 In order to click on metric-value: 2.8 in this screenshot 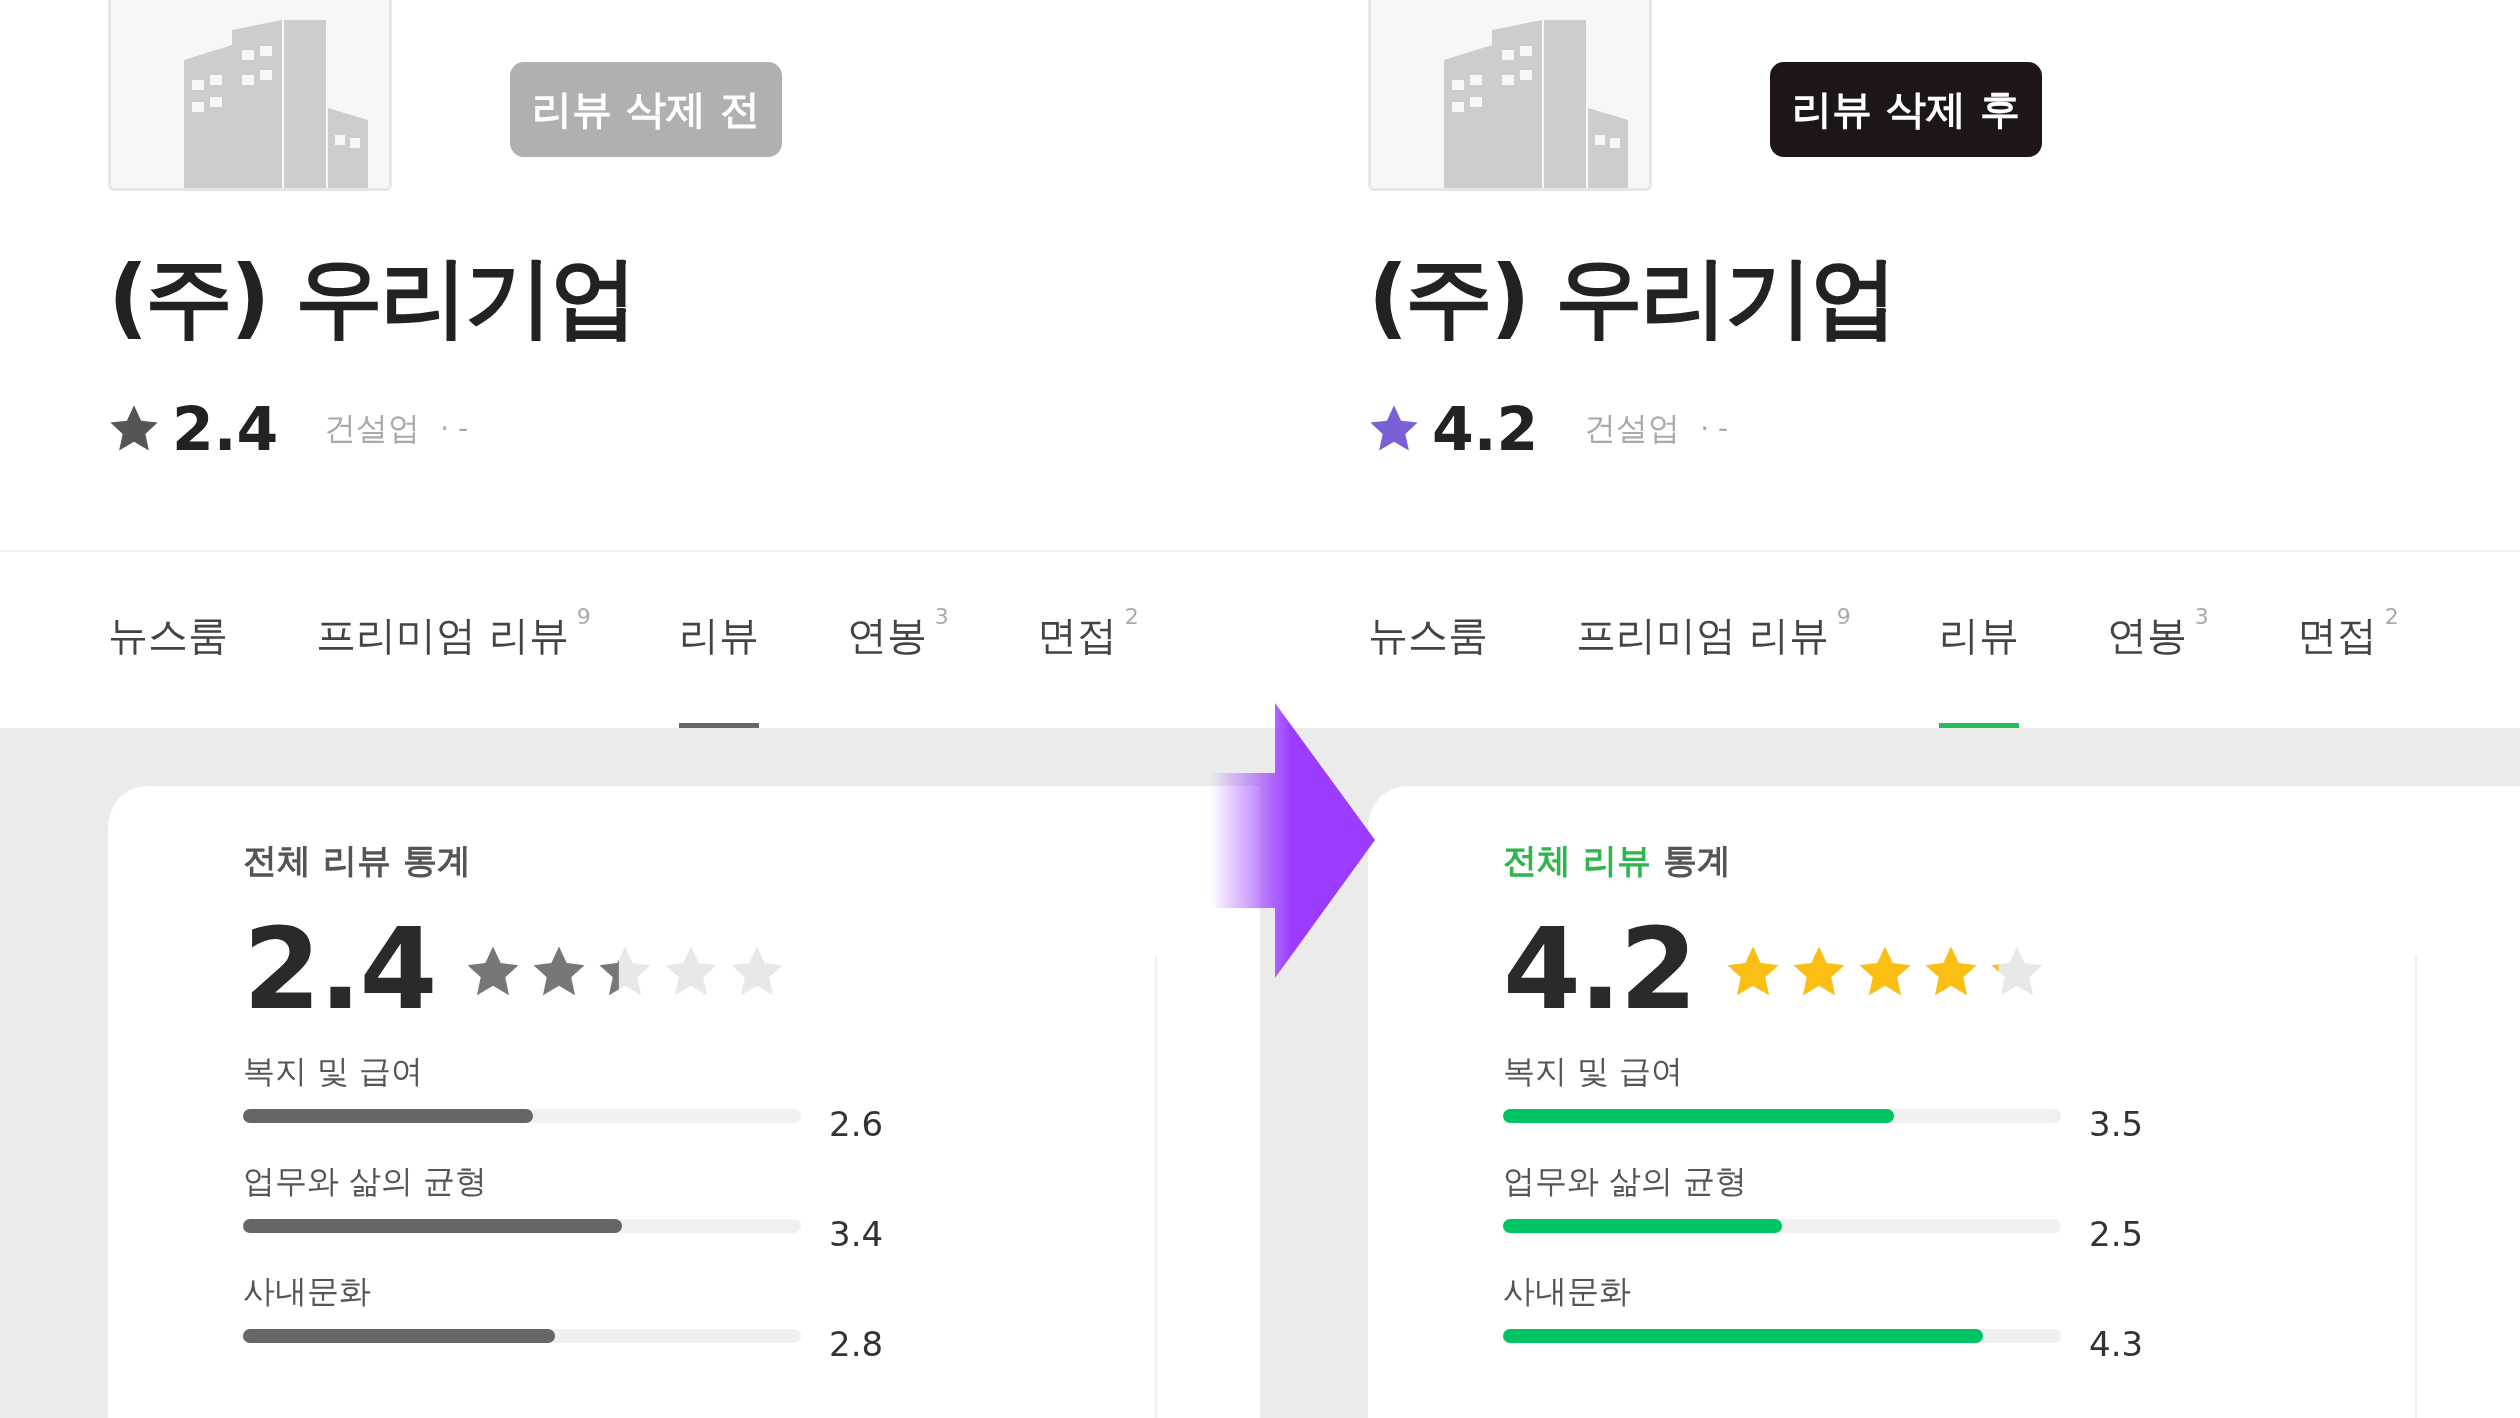, I will do `click(856, 1344)`.